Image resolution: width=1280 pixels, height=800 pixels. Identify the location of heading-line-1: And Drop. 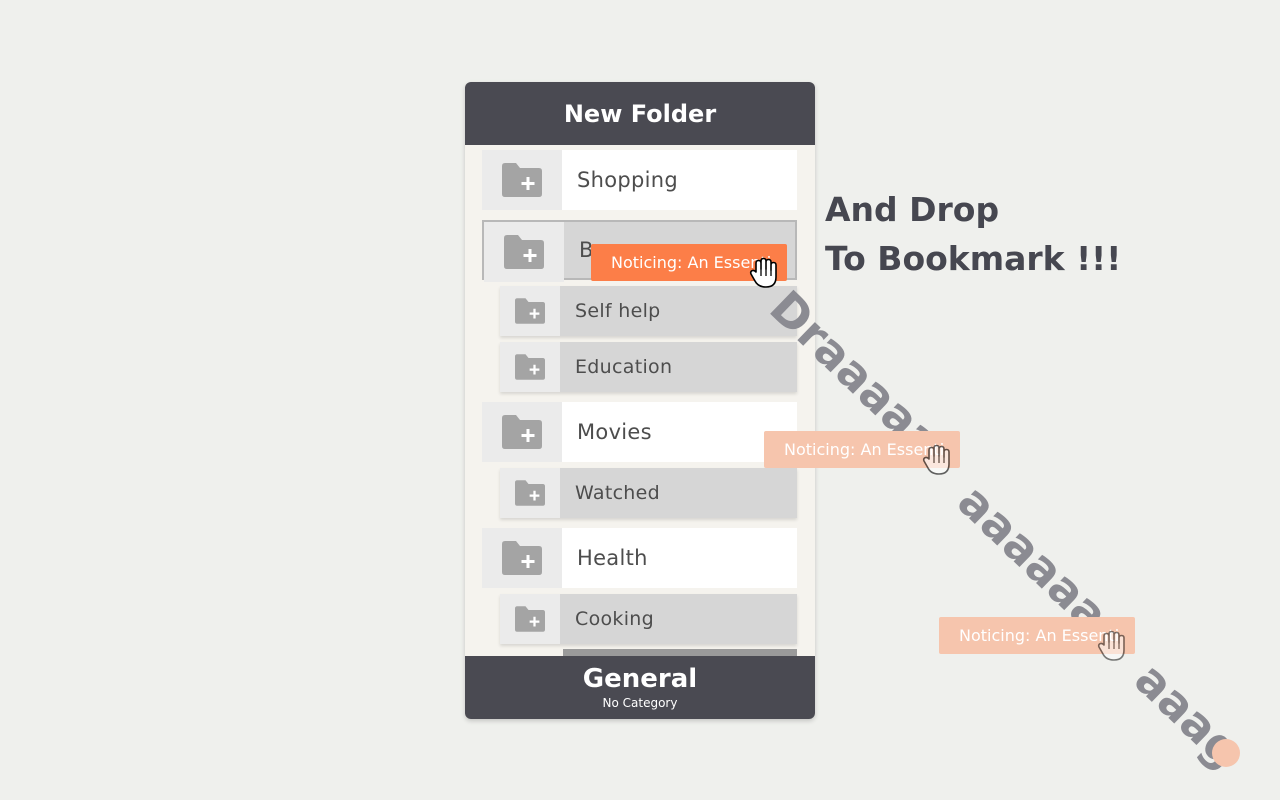
(912, 209).